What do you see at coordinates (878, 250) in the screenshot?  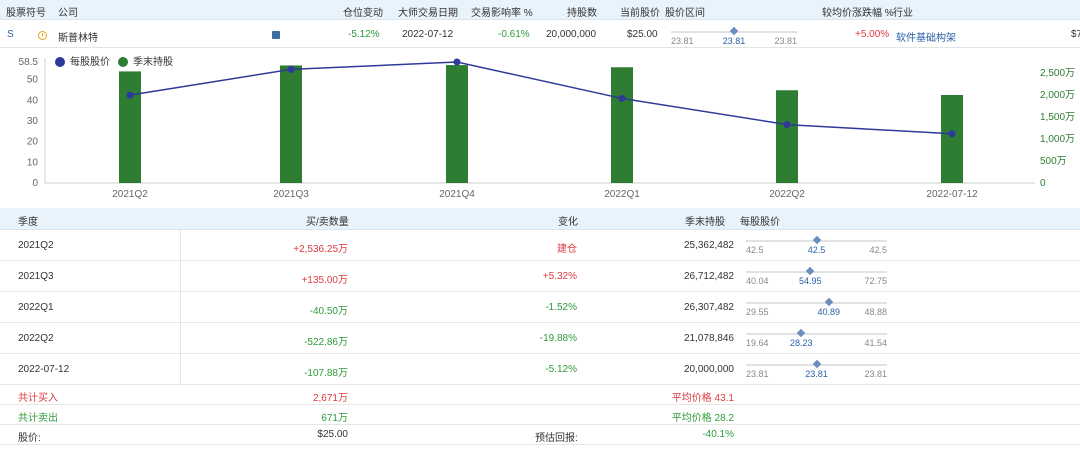 I see `range-high: 42.5` at bounding box center [878, 250].